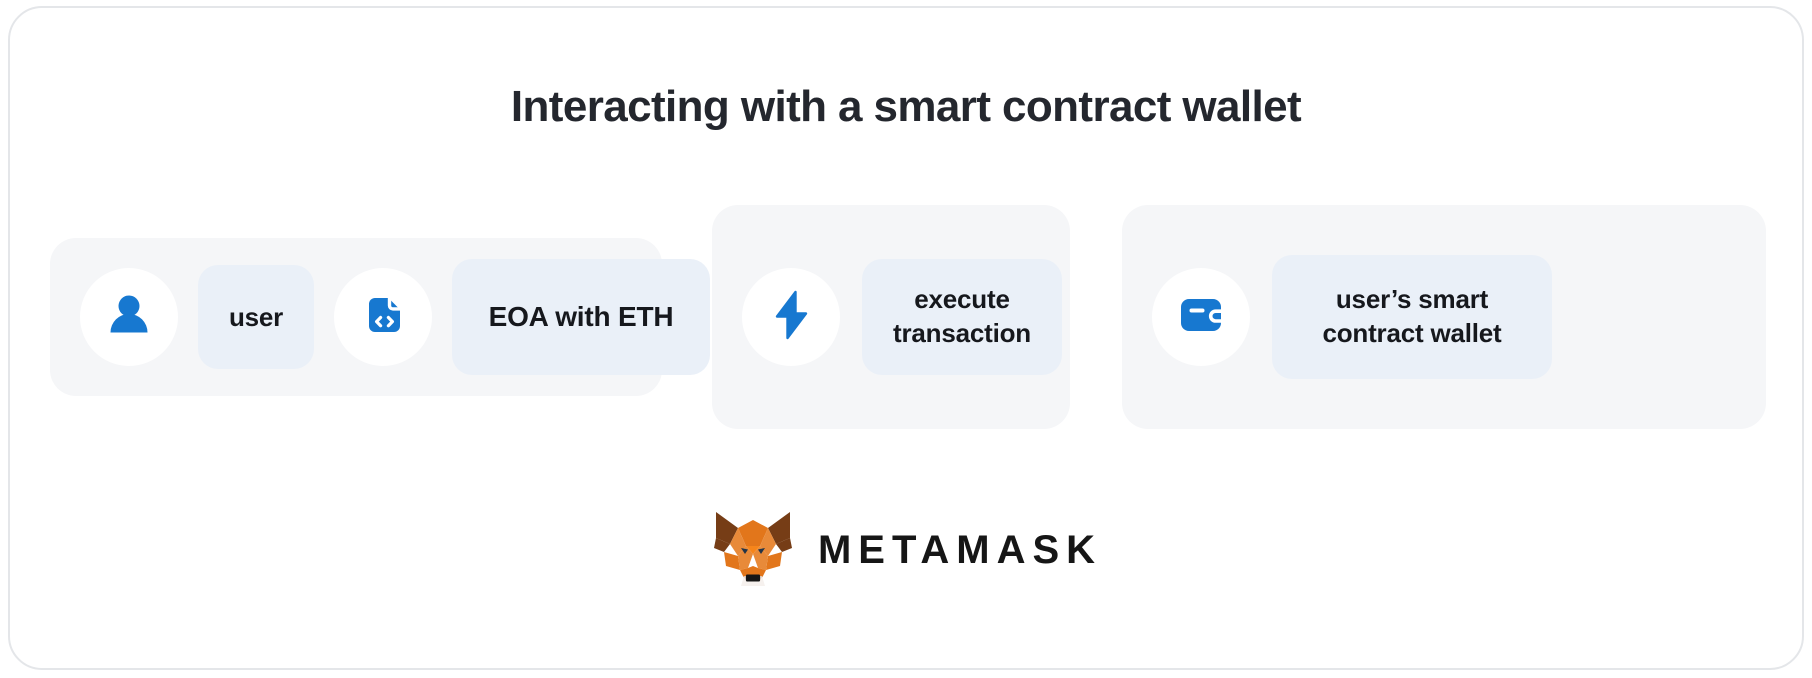 The width and height of the screenshot is (1812, 678). I want to click on smart-contract-code-icon, so click(383, 317).